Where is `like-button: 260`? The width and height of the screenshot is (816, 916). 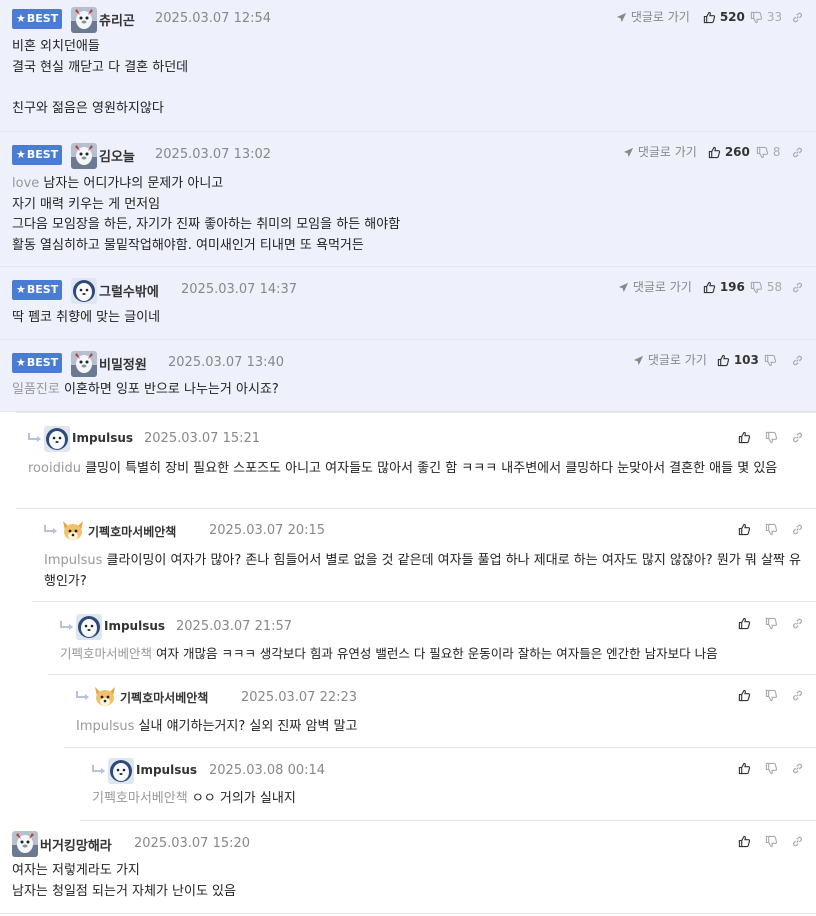
like-button: 260 is located at coordinates (729, 152).